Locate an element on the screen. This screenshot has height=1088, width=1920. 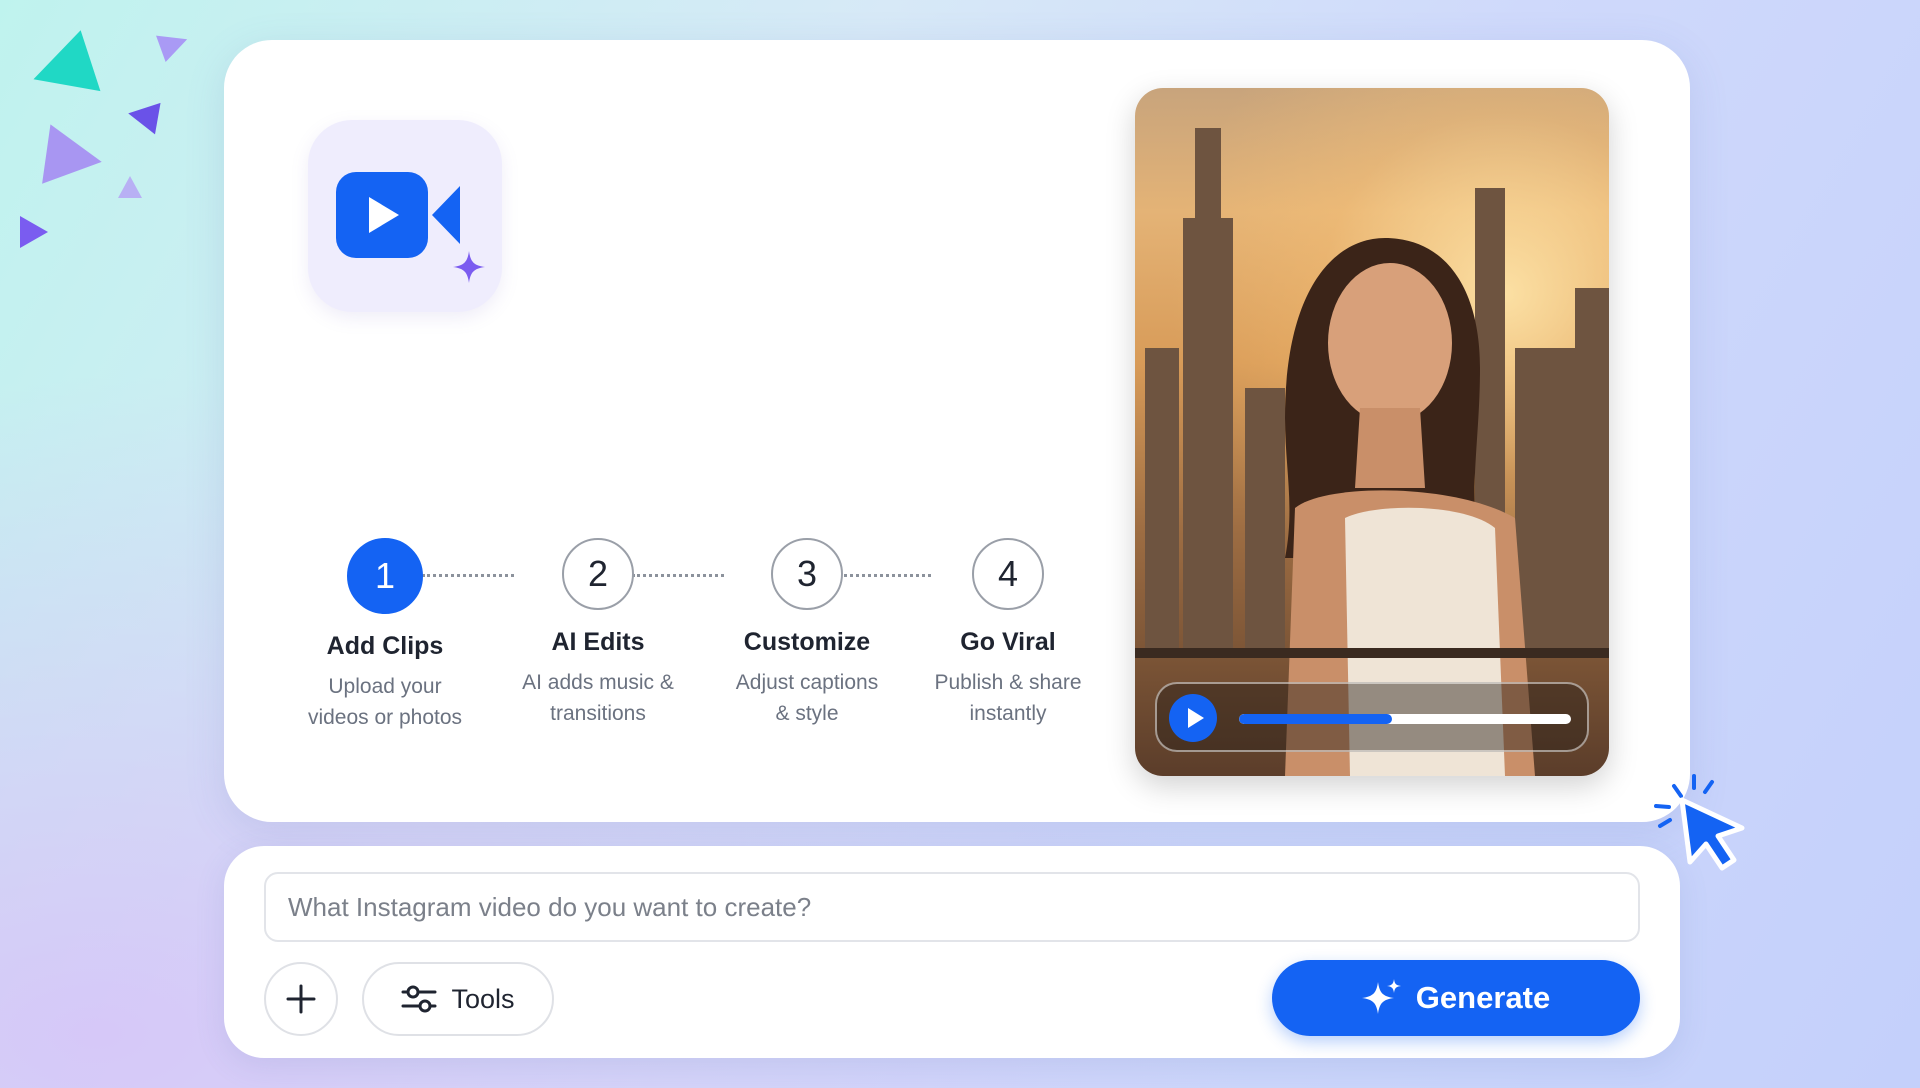
camera-lens-shape is located at coordinates (446, 215).